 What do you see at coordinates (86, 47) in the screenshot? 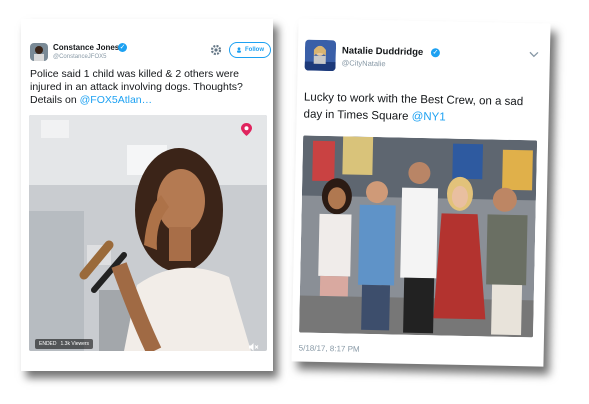
I see `author-name: Constance Jones` at bounding box center [86, 47].